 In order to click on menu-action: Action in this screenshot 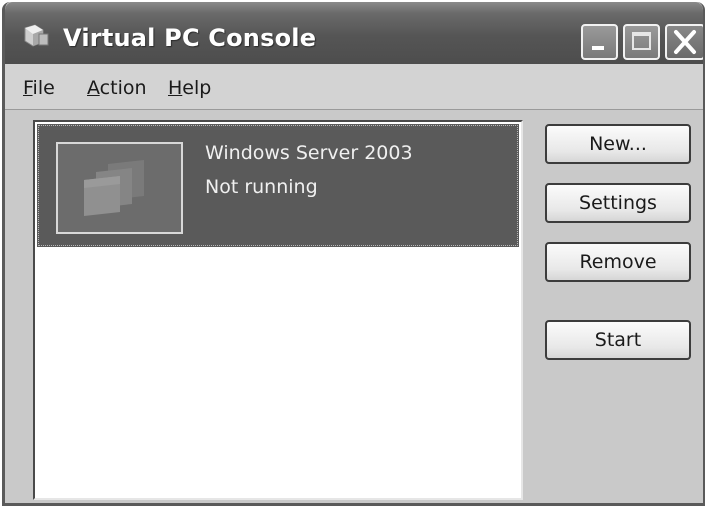, I will do `click(117, 88)`.